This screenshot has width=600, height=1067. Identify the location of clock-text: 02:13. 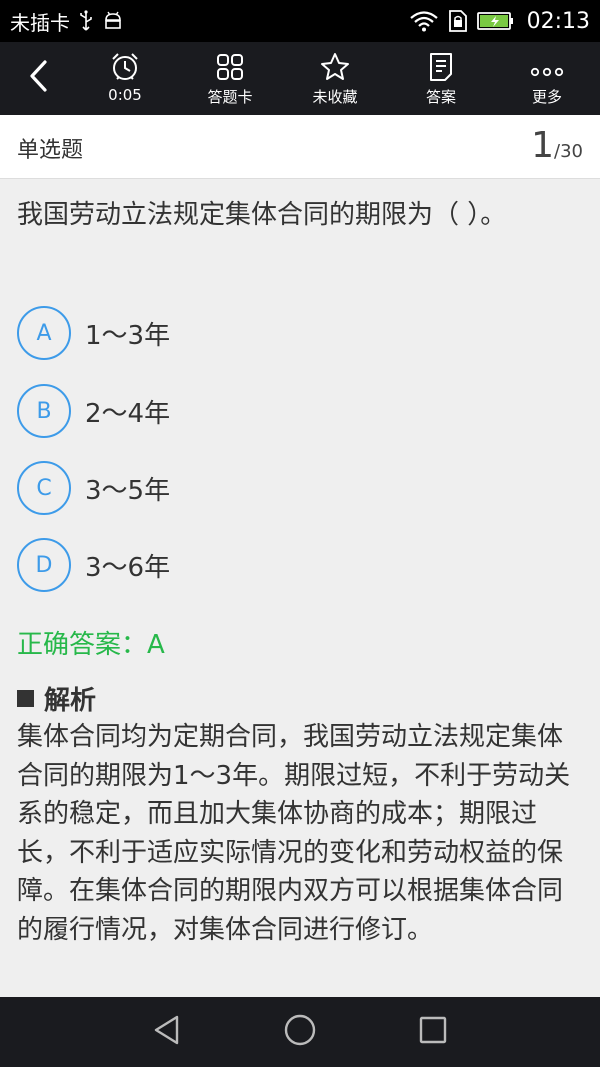
(558, 21).